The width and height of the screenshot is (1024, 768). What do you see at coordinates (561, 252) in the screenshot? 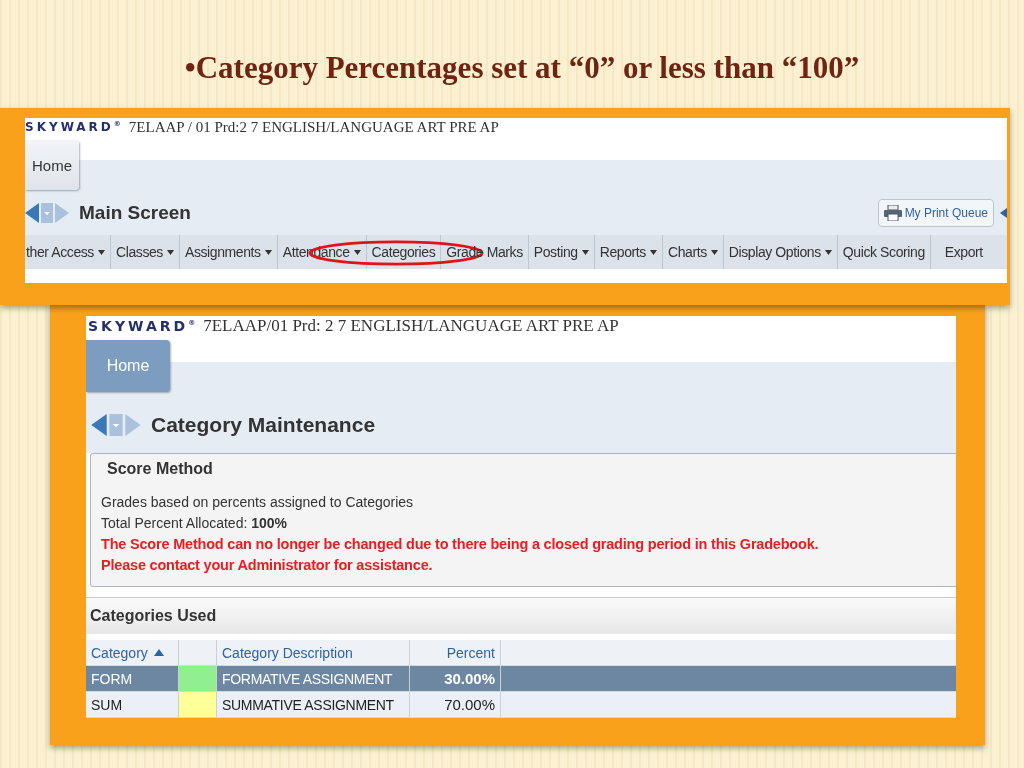
I see `menu-item: Posting` at bounding box center [561, 252].